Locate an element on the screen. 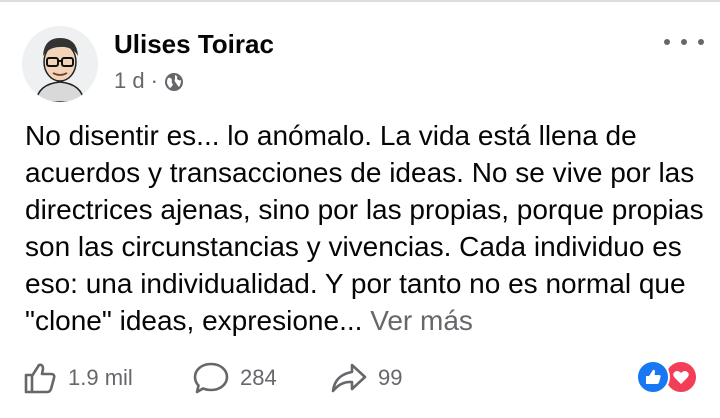 The width and height of the screenshot is (720, 418). action-bar: 1.9 mil 284 99 is located at coordinates (360, 378).